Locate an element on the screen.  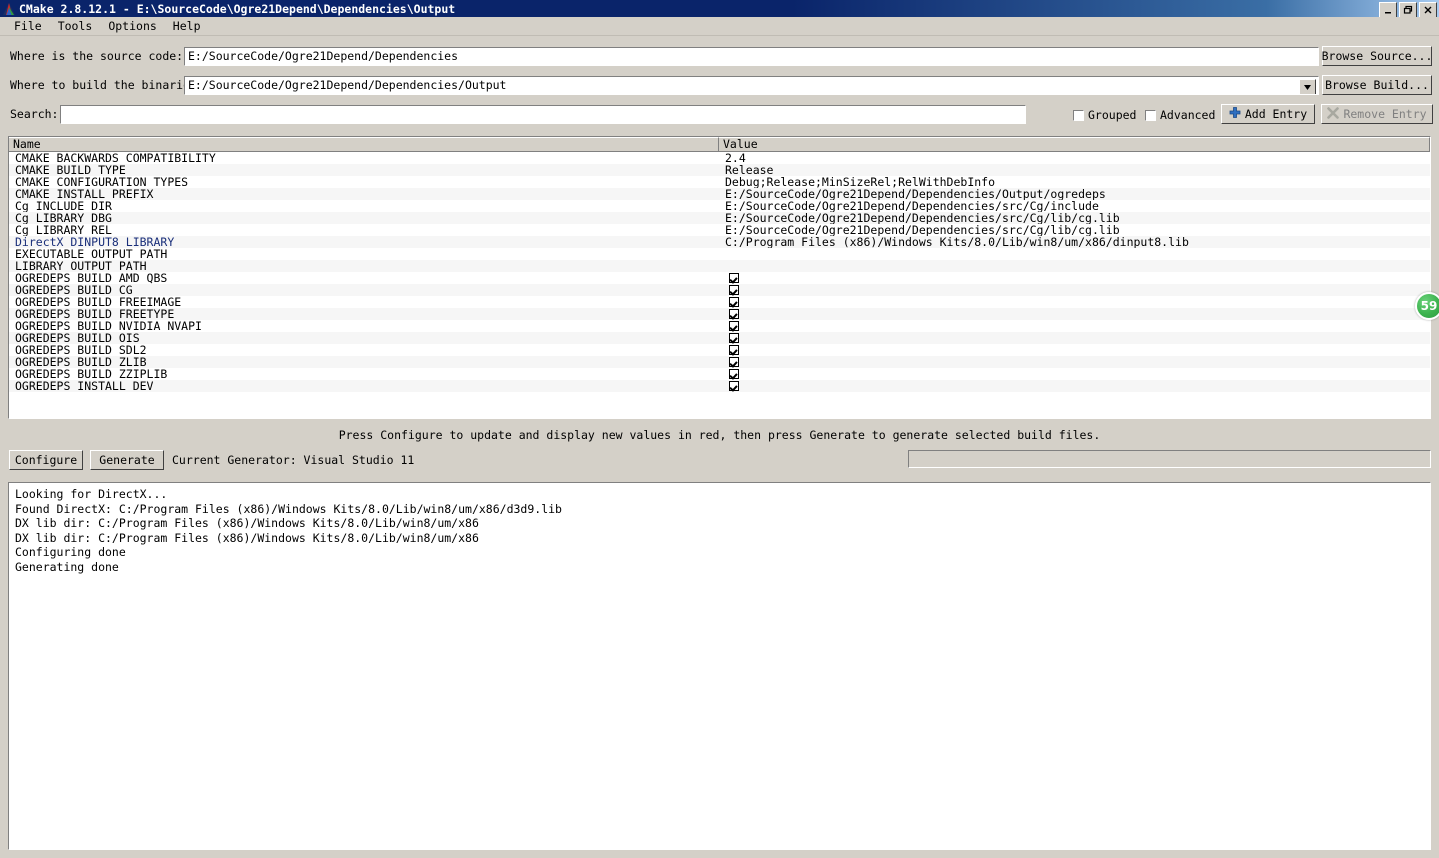
menu-item-file: File is located at coordinates (28, 26).